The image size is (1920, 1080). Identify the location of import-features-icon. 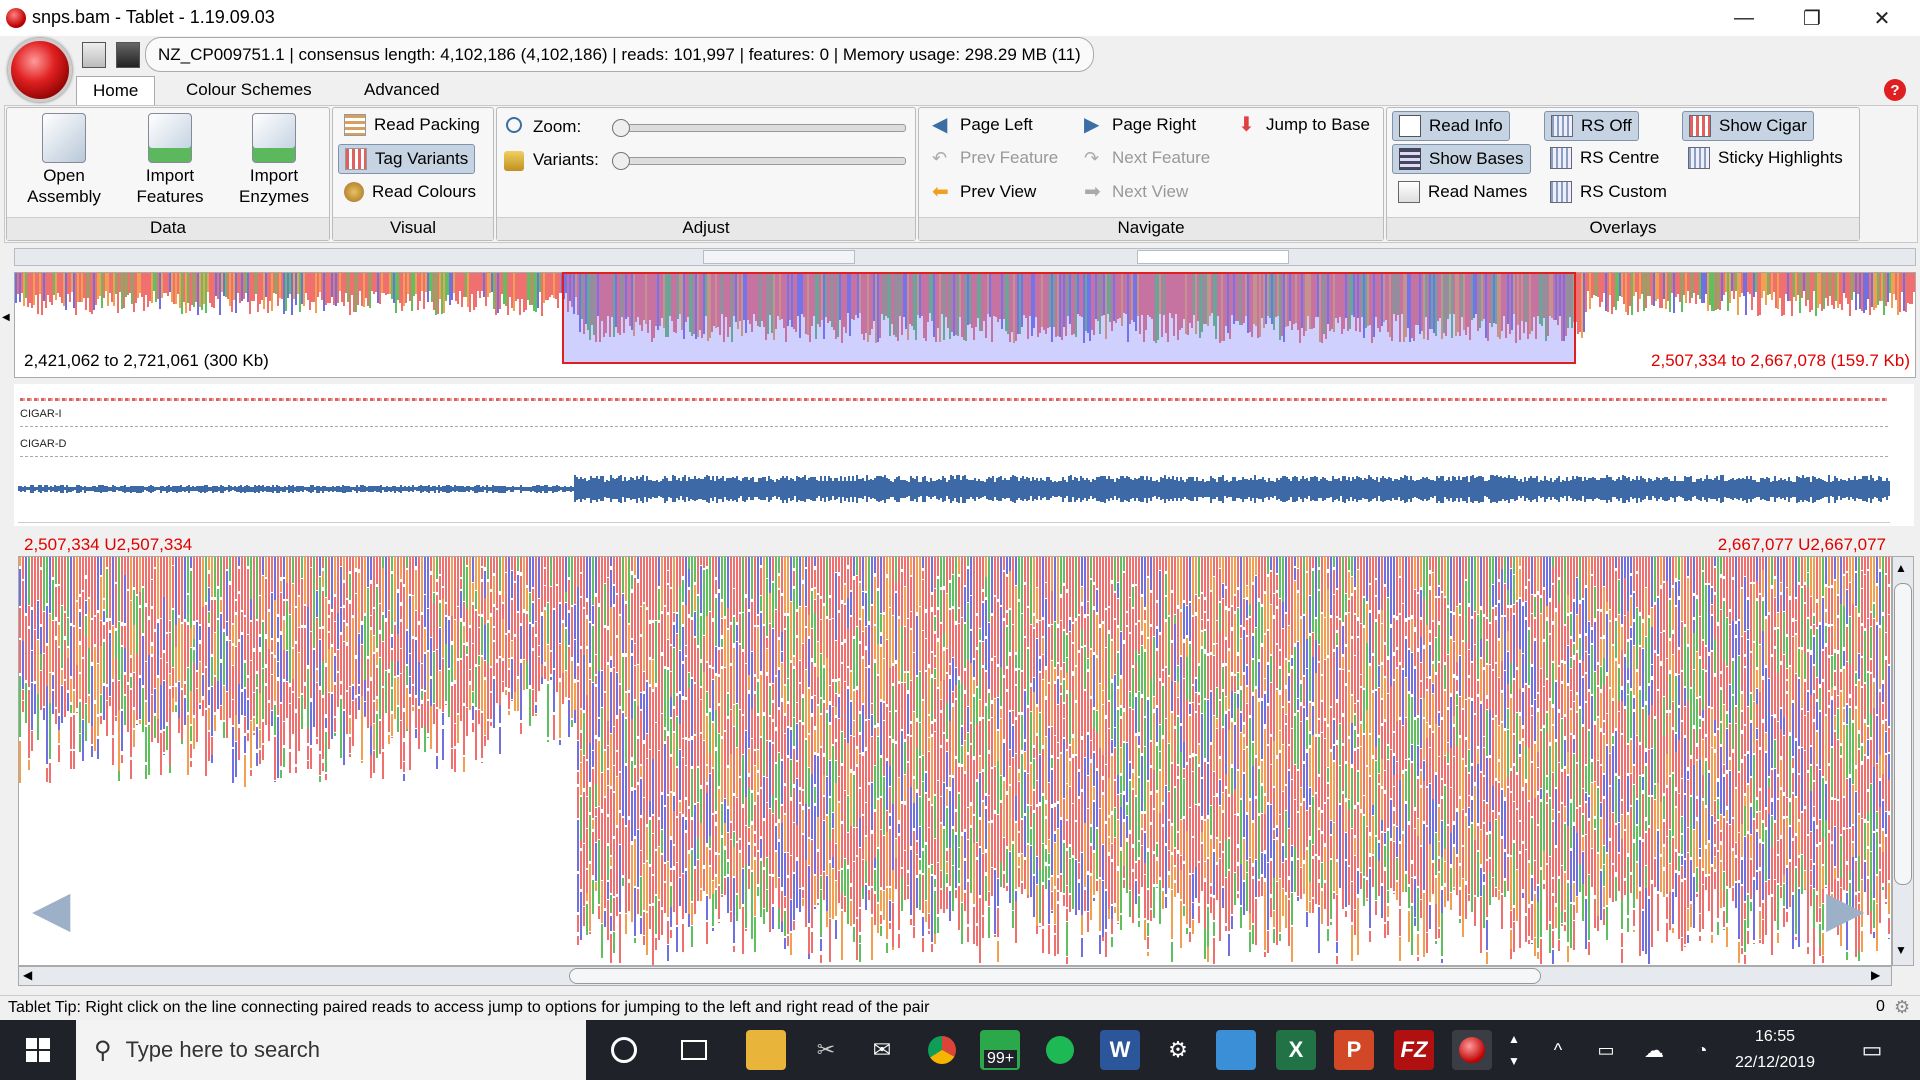
(170, 138).